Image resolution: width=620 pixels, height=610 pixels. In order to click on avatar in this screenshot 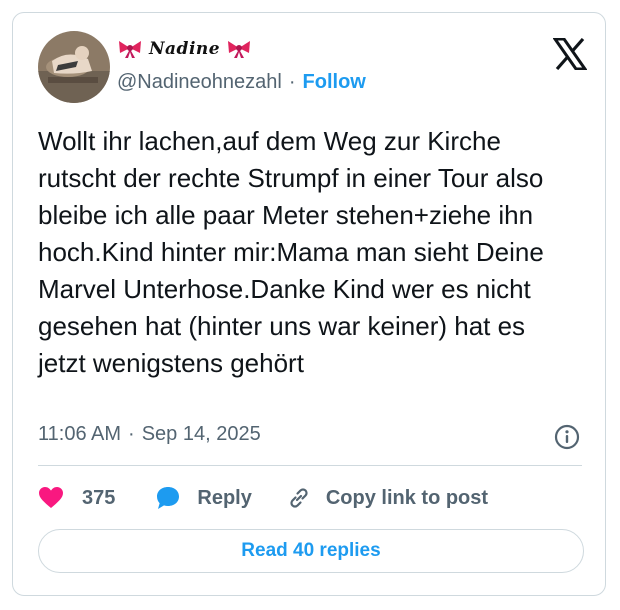, I will do `click(74, 67)`.